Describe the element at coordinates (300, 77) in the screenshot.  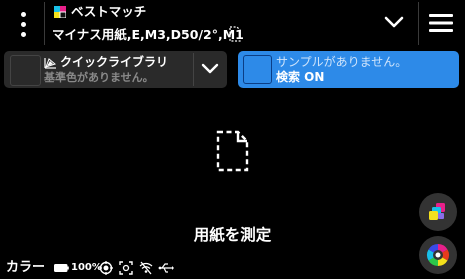
I see `search-status: 検索 ON` at that location.